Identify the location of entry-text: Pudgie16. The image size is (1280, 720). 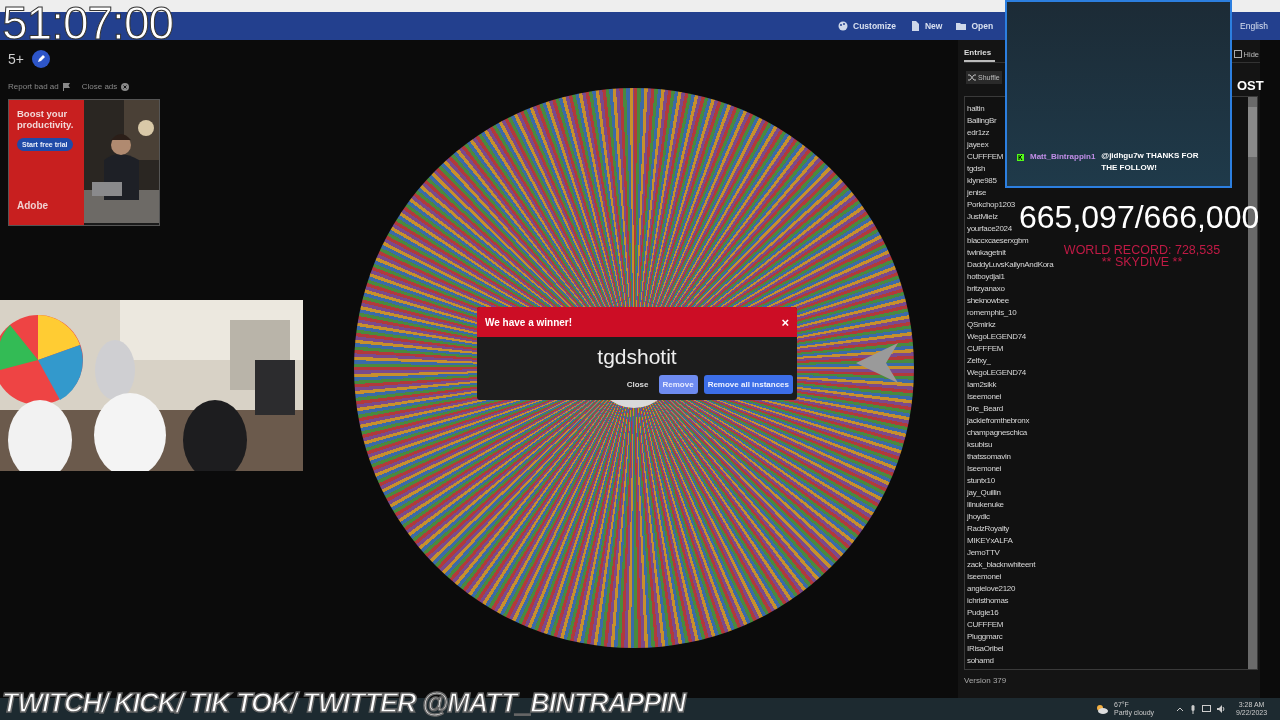
(983, 613).